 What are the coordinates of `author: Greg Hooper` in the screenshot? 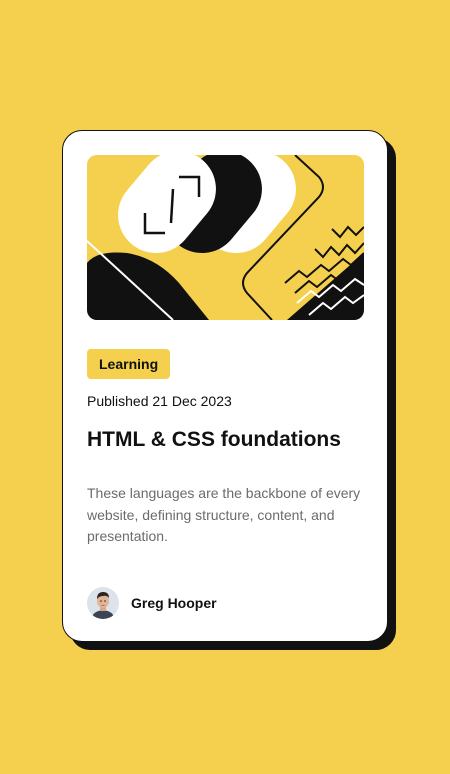 It's located at (152, 603).